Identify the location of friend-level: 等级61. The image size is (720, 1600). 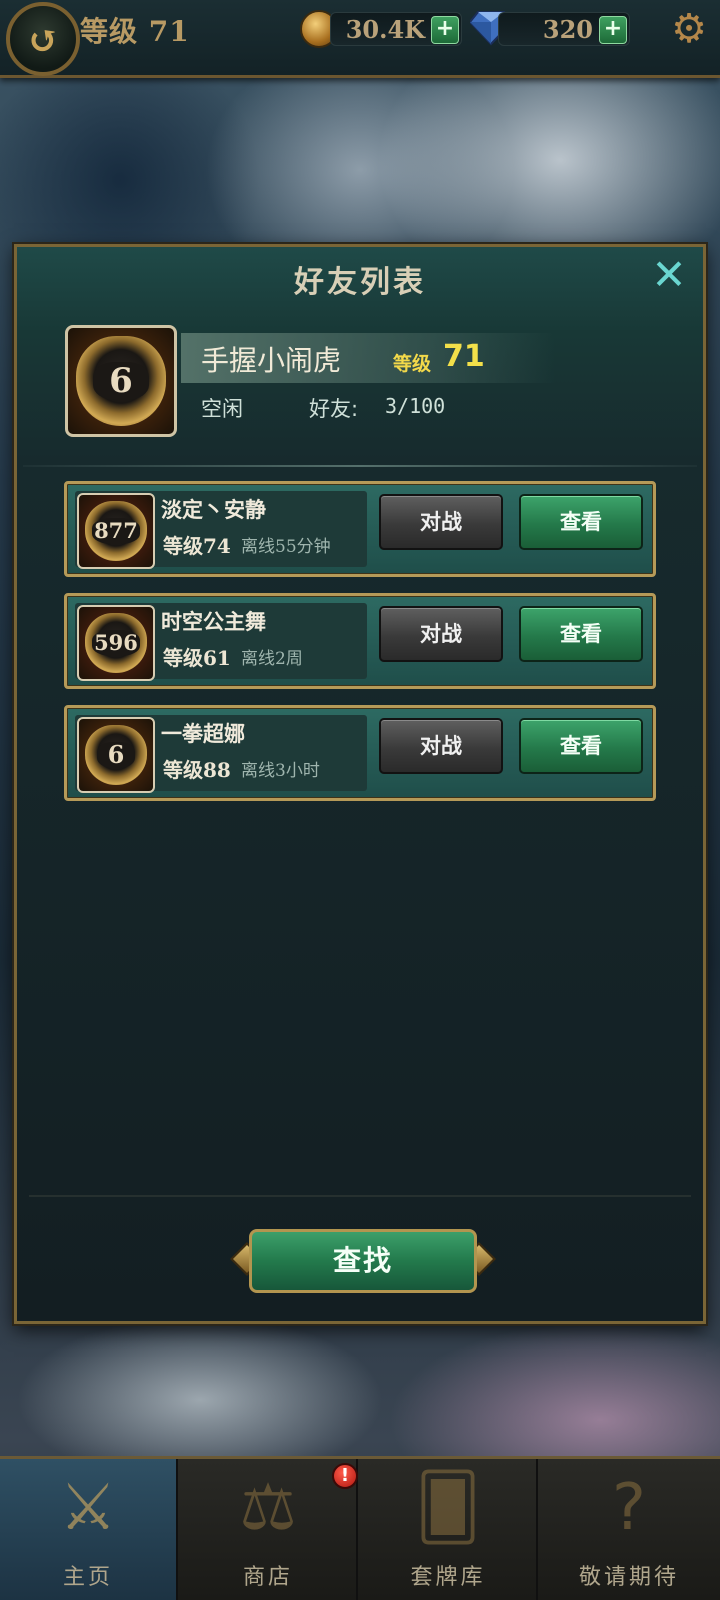
(197, 658).